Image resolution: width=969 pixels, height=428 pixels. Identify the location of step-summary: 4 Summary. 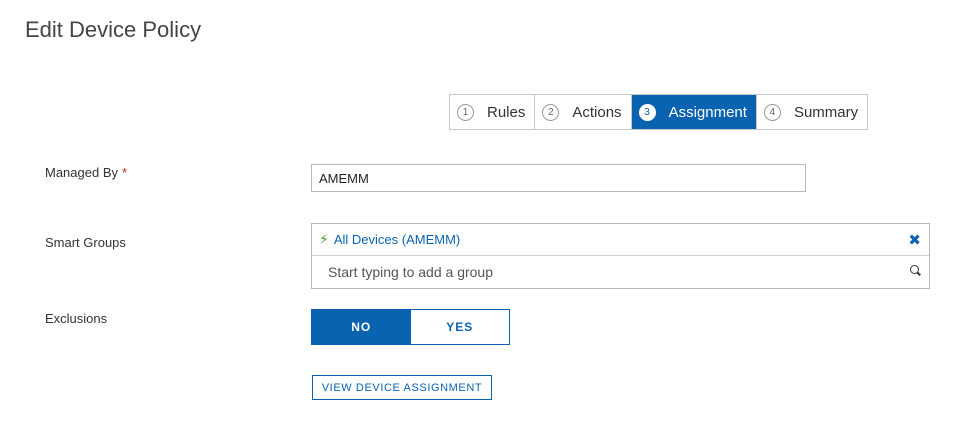
(812, 112).